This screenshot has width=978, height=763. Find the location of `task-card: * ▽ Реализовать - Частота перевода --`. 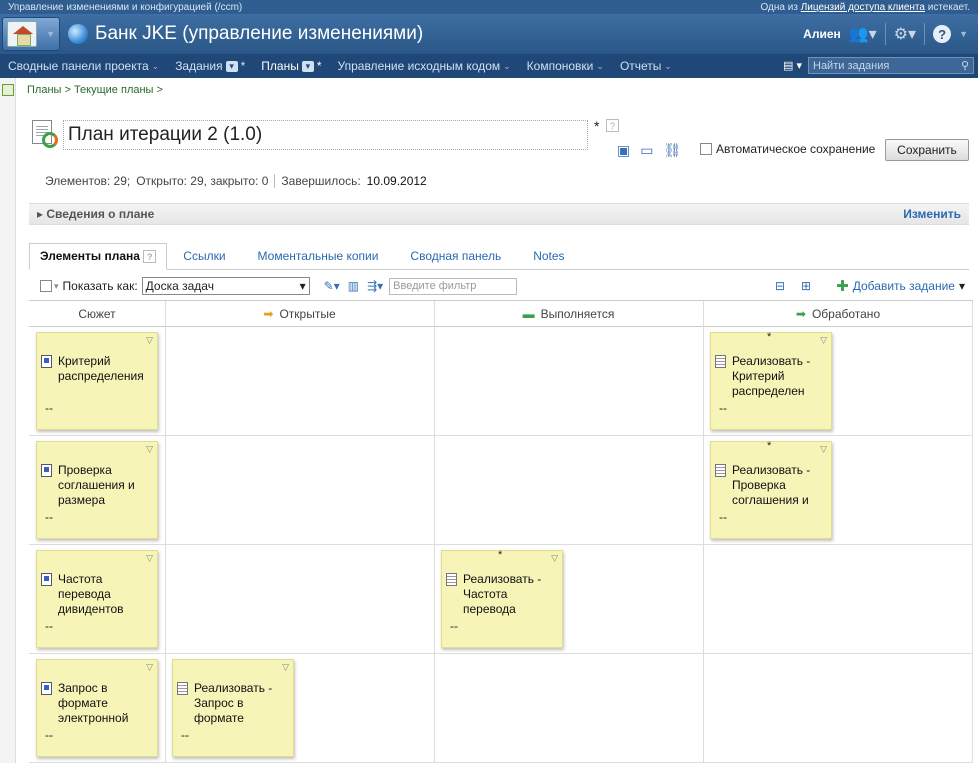

task-card: * ▽ Реализовать - Частота перевода -- is located at coordinates (502, 598).